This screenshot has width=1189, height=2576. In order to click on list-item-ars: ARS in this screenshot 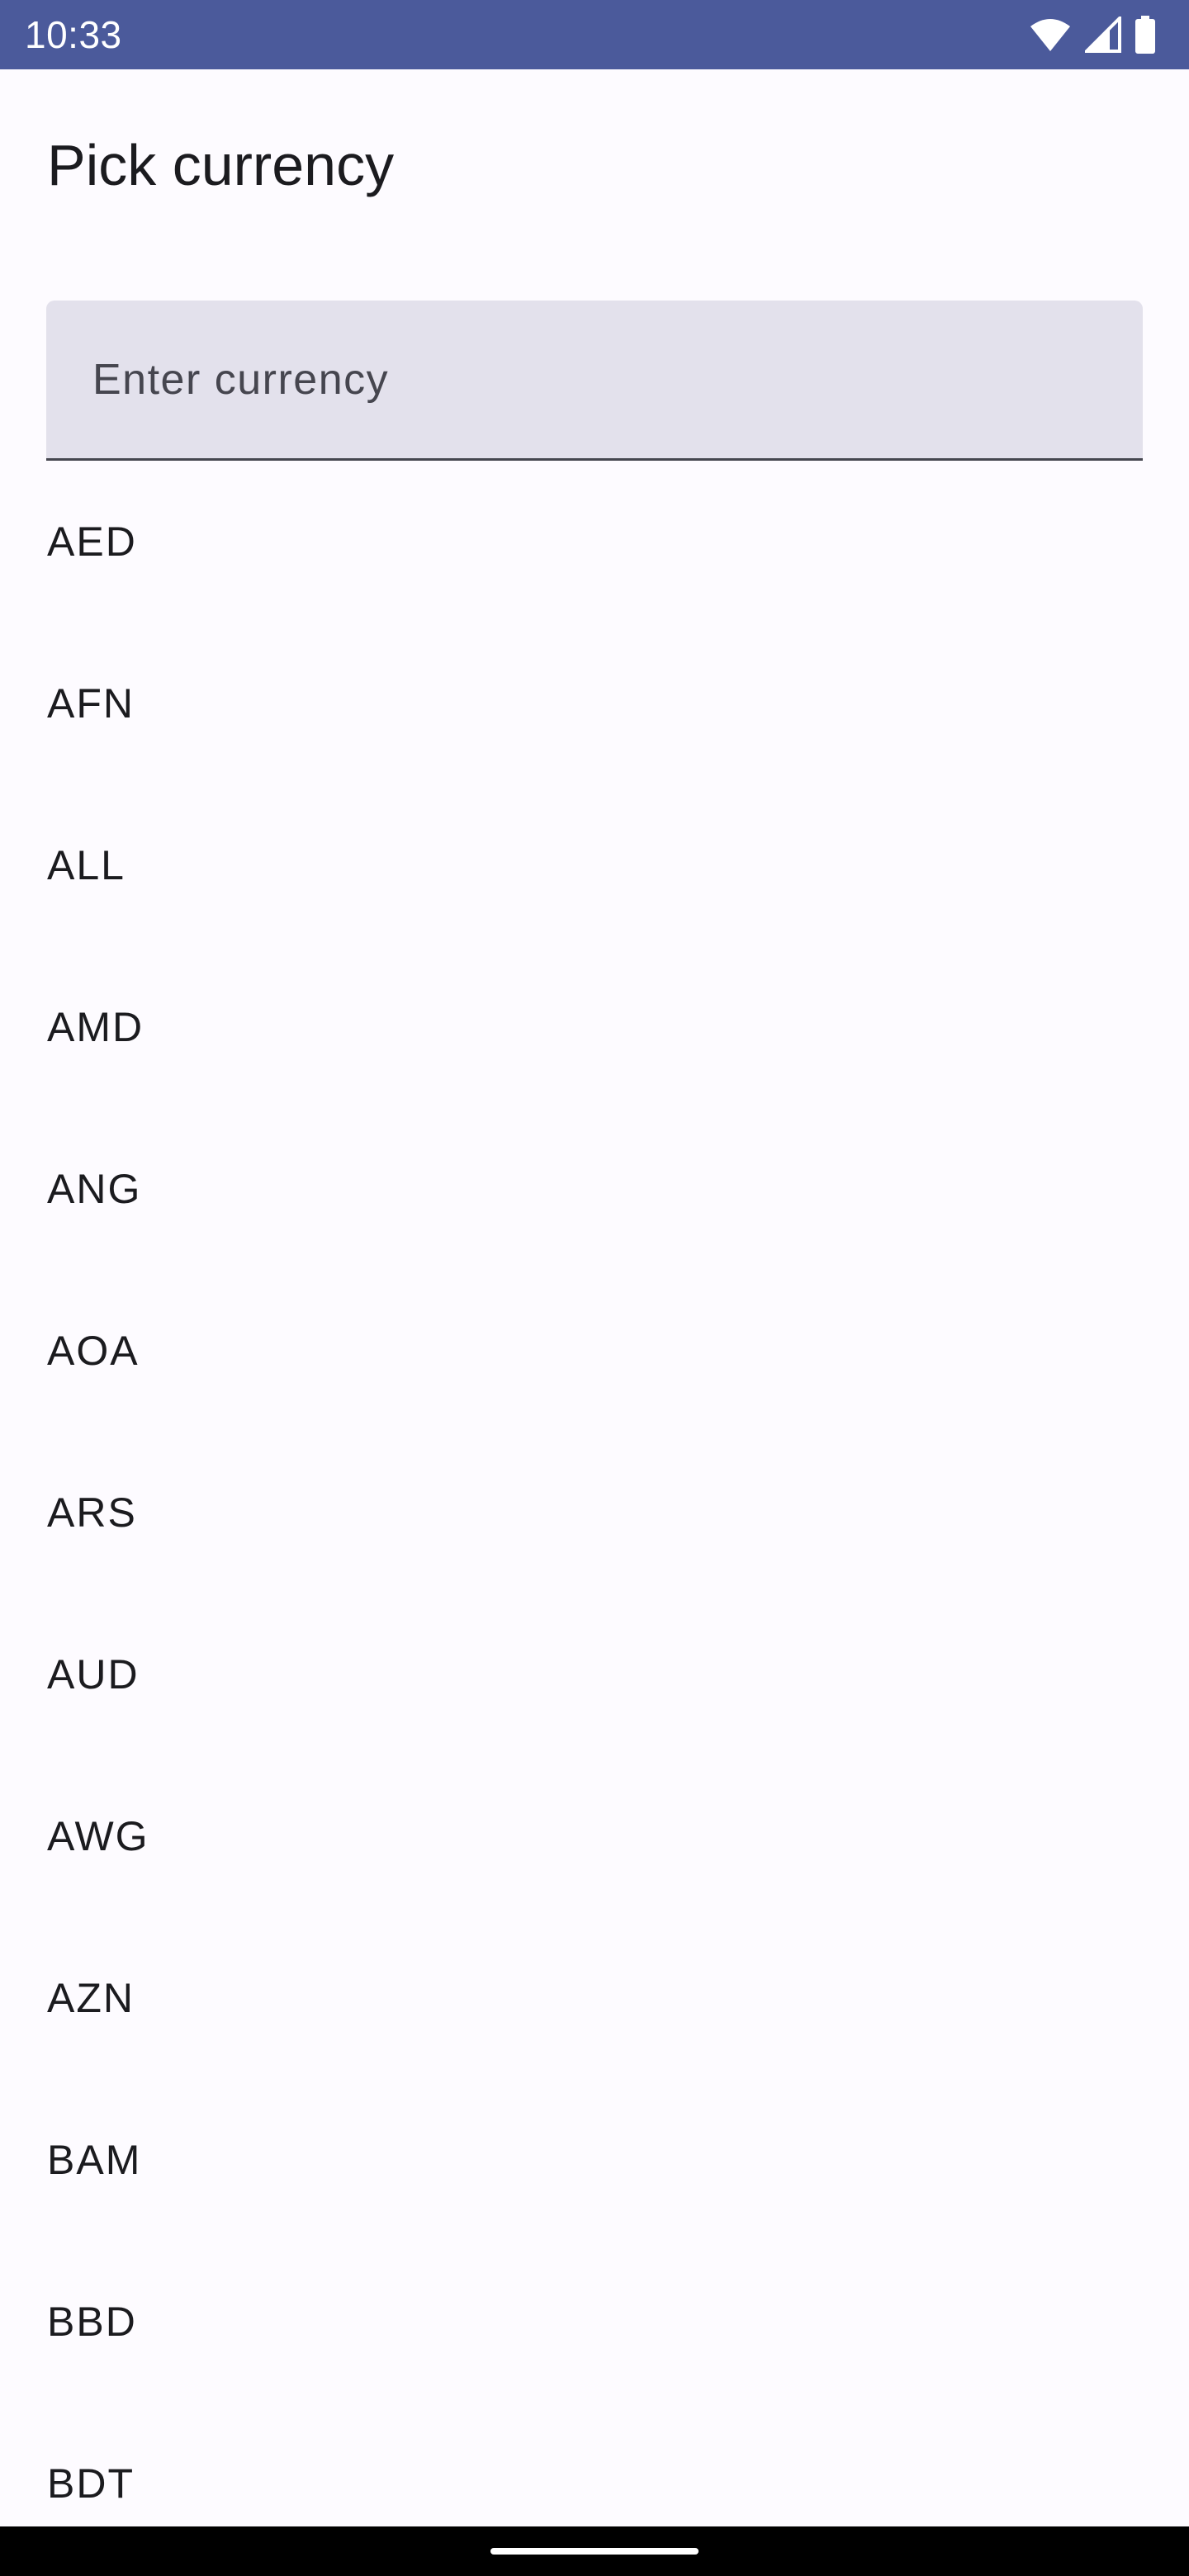, I will do `click(594, 1512)`.